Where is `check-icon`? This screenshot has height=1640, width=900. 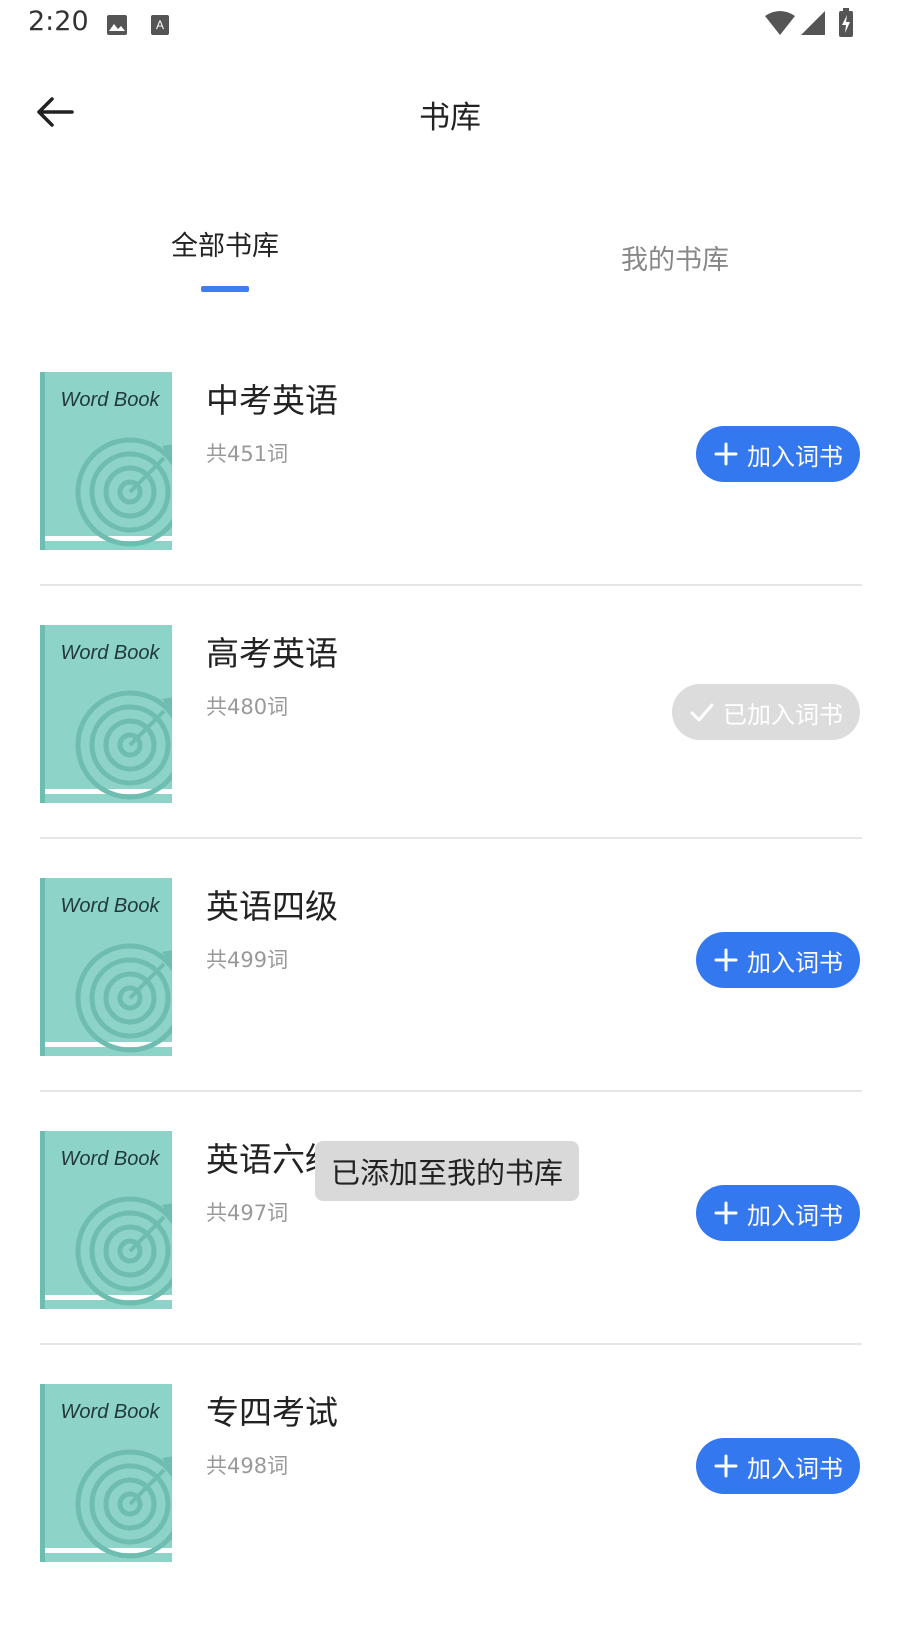
check-icon is located at coordinates (702, 712).